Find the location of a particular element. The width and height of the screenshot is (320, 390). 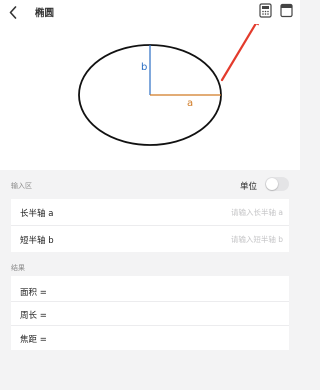

window-button is located at coordinates (286, 10).